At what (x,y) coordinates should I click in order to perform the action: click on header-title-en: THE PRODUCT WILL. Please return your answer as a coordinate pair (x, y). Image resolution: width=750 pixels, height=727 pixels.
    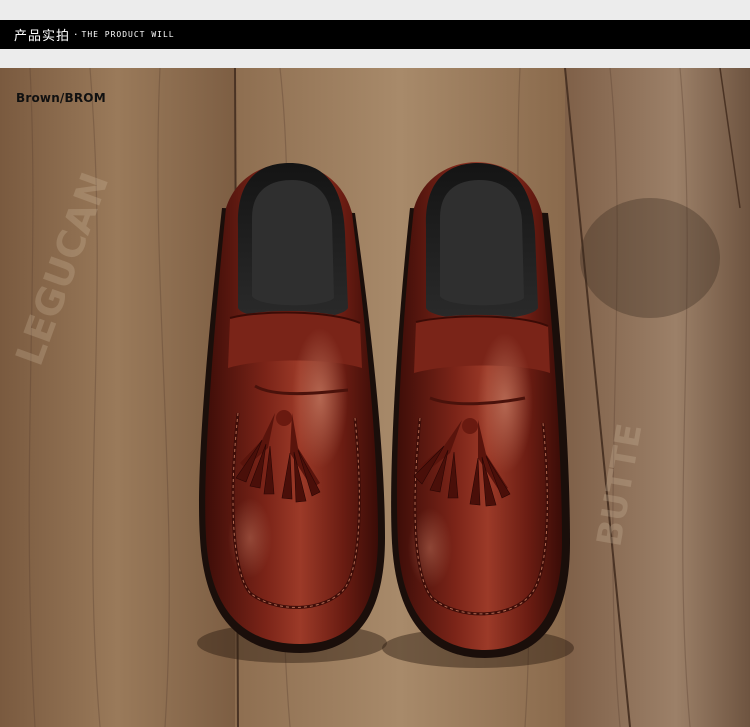
    Looking at the image, I should click on (128, 34).